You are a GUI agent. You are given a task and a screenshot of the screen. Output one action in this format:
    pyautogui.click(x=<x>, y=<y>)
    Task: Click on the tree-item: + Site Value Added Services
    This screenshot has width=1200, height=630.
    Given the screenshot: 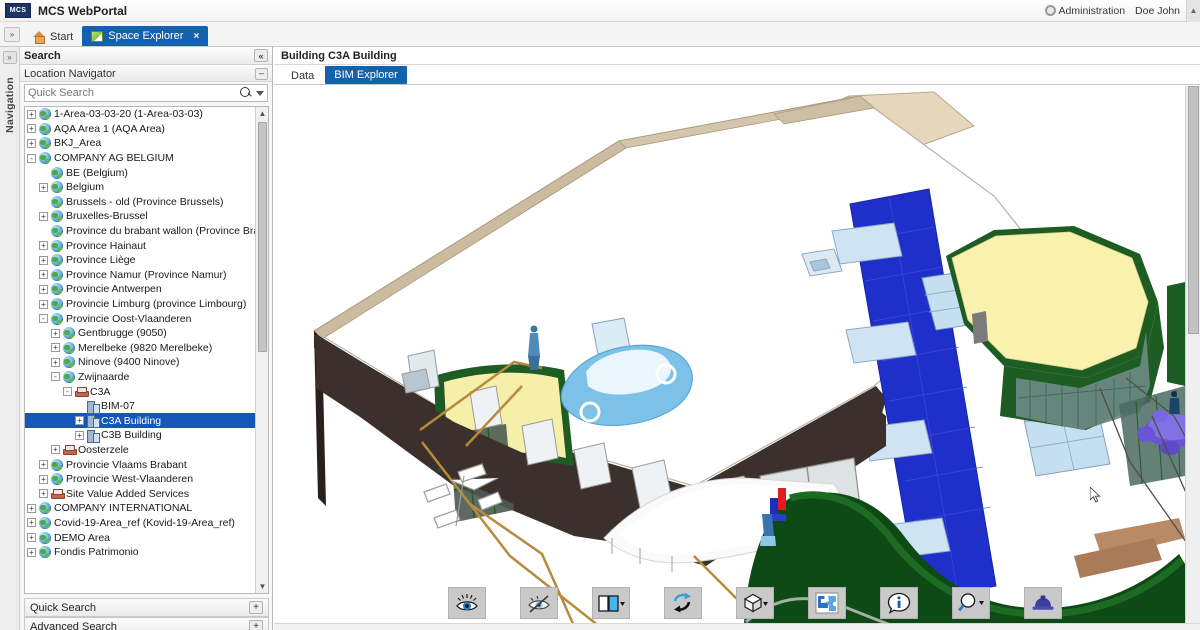 What is the action you would take?
    pyautogui.click(x=141, y=493)
    